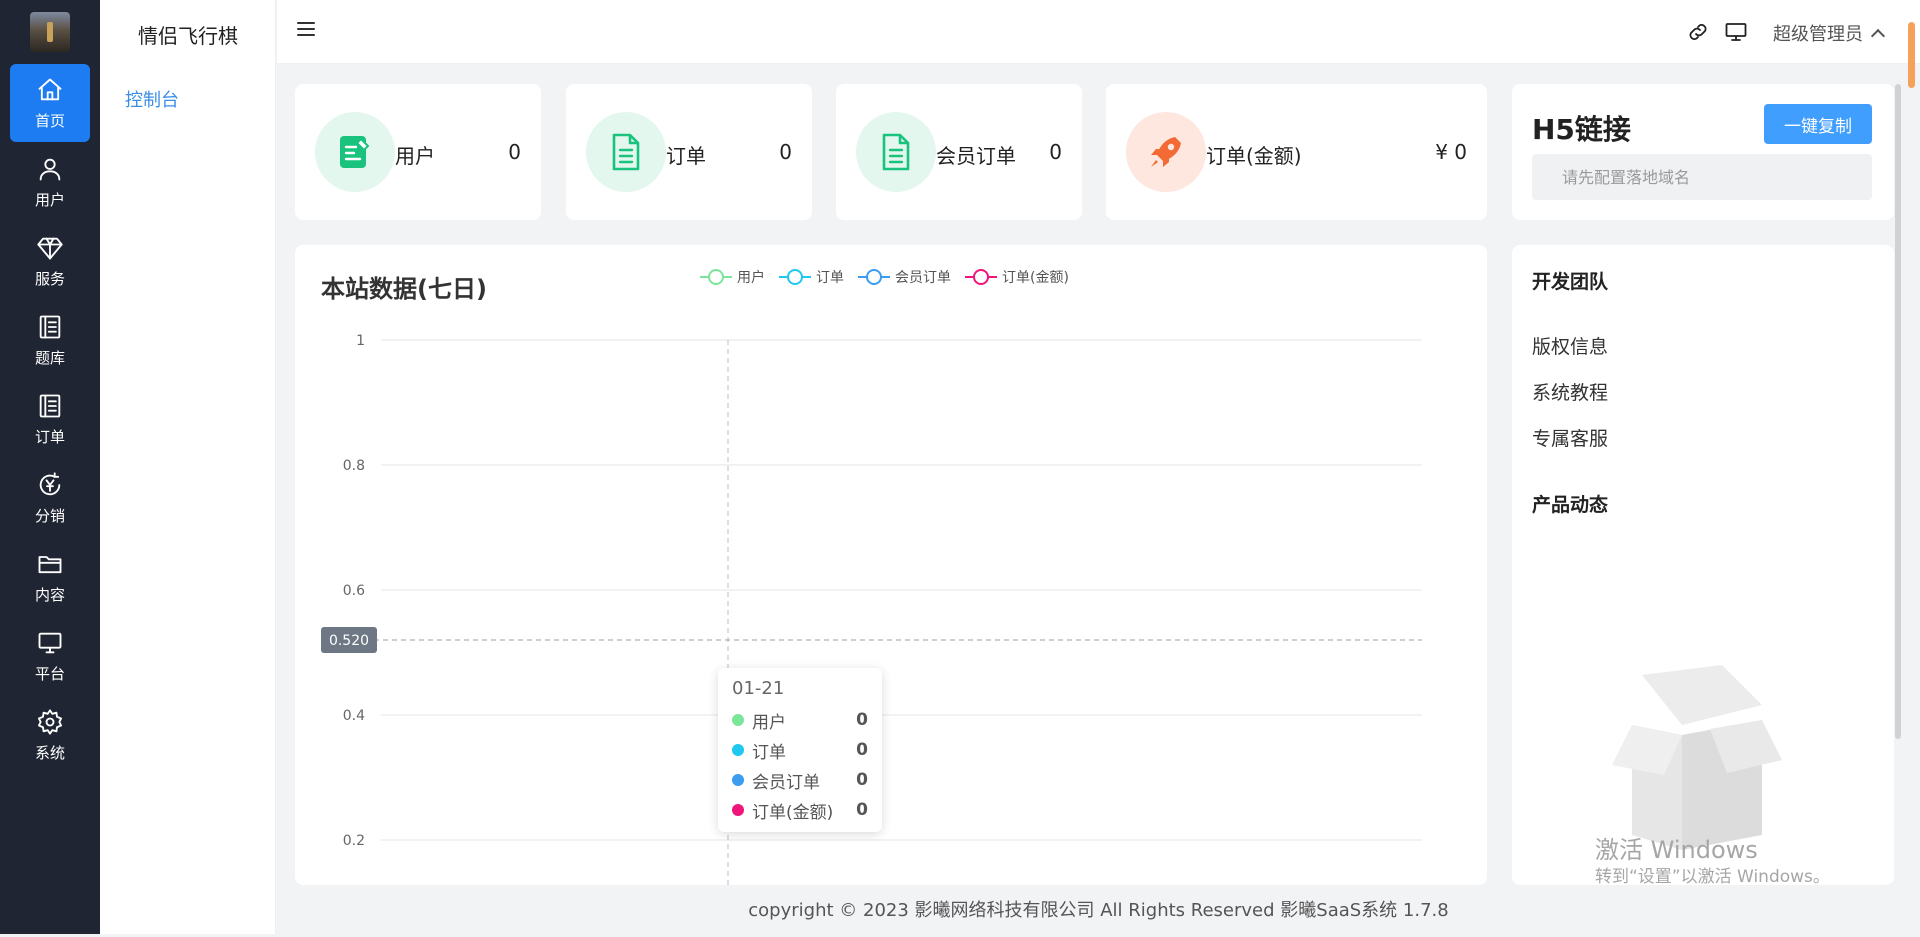 The width and height of the screenshot is (1920, 937). What do you see at coordinates (1702, 177) in the screenshot?
I see `landing-domain-input` at bounding box center [1702, 177].